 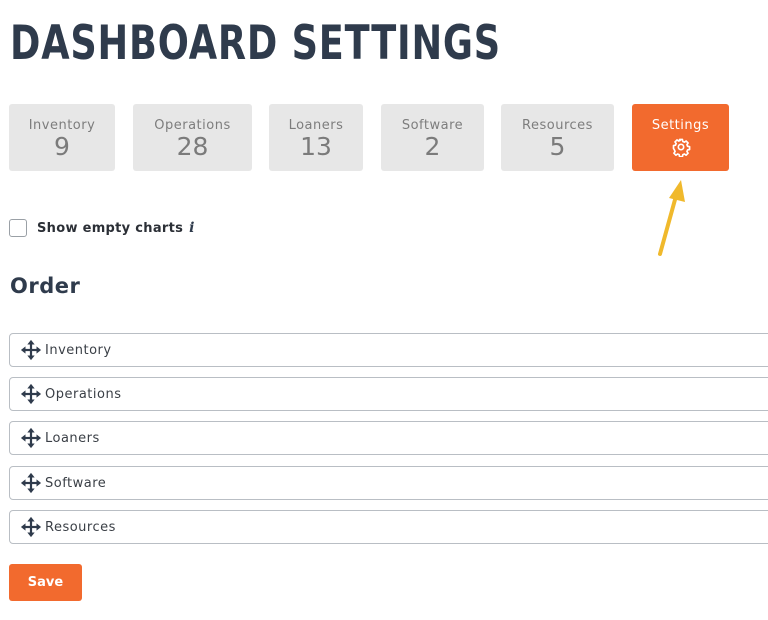 I want to click on order-item-label: Software, so click(x=76, y=483).